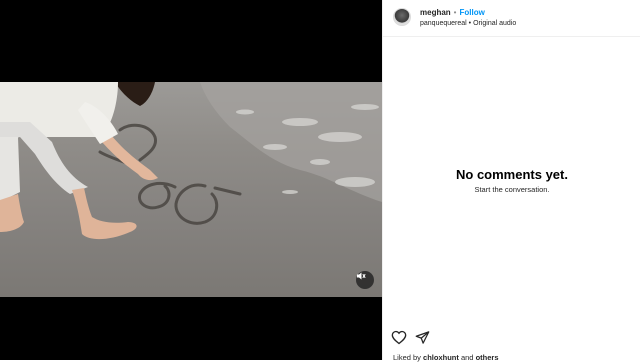 The image size is (640, 362). What do you see at coordinates (452, 13) in the screenshot?
I see `author-line: meghan • Follow` at bounding box center [452, 13].